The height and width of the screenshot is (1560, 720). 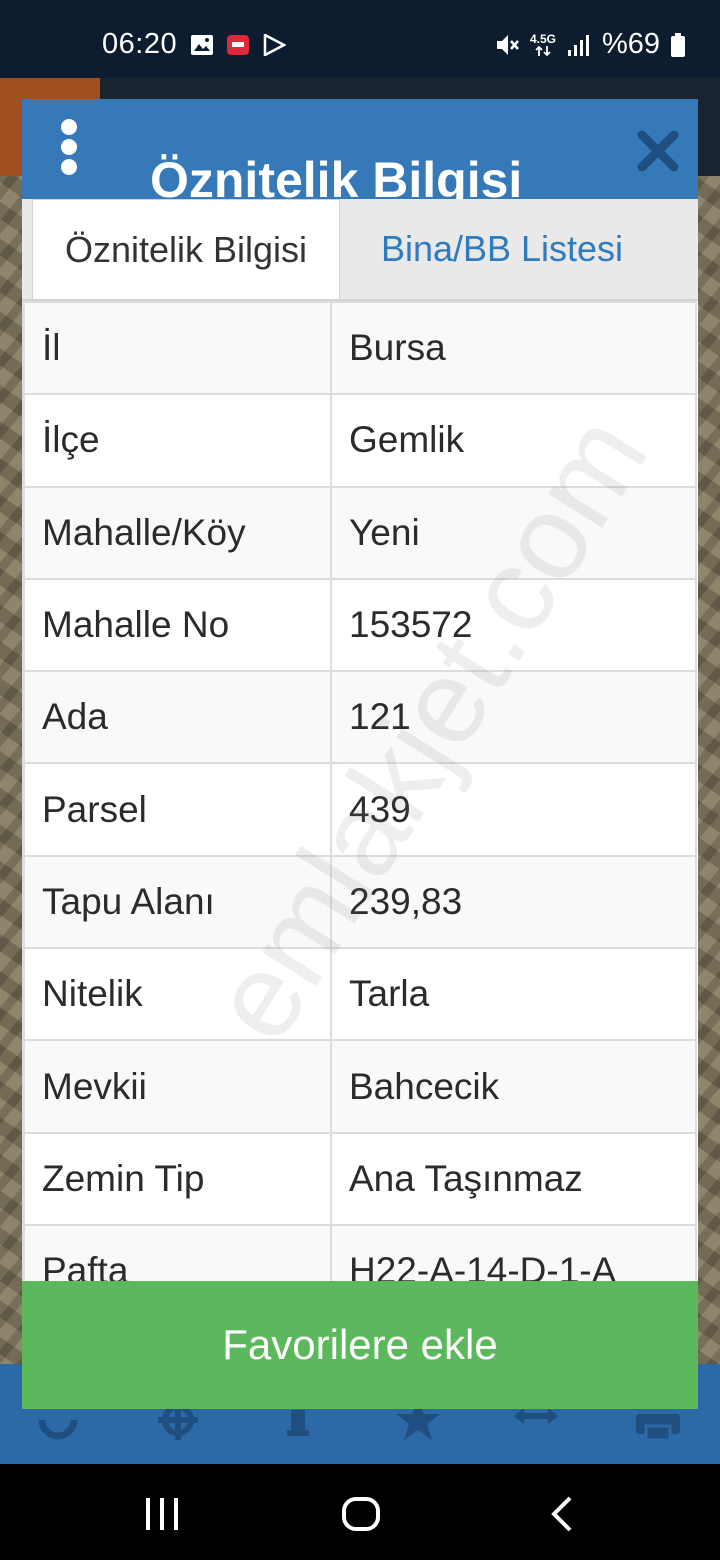 I want to click on image-icon, so click(x=202, y=45).